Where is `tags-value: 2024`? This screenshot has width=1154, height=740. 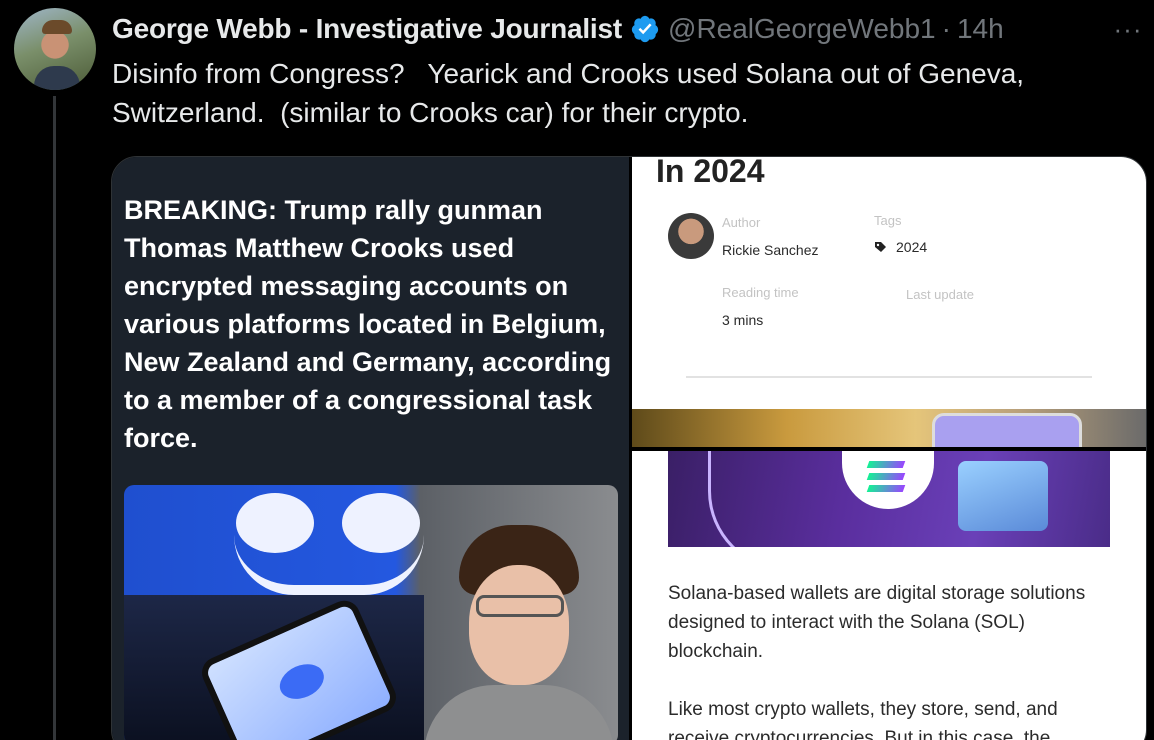
tags-value: 2024 is located at coordinates (912, 247).